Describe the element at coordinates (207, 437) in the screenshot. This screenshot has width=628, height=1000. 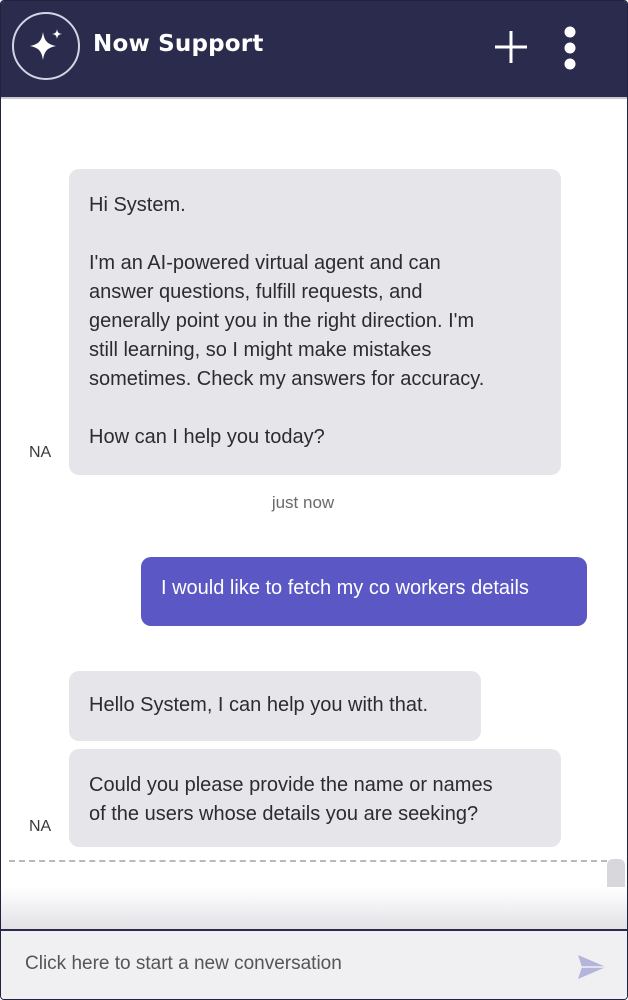
I see `message-question: How can I help you today?` at that location.